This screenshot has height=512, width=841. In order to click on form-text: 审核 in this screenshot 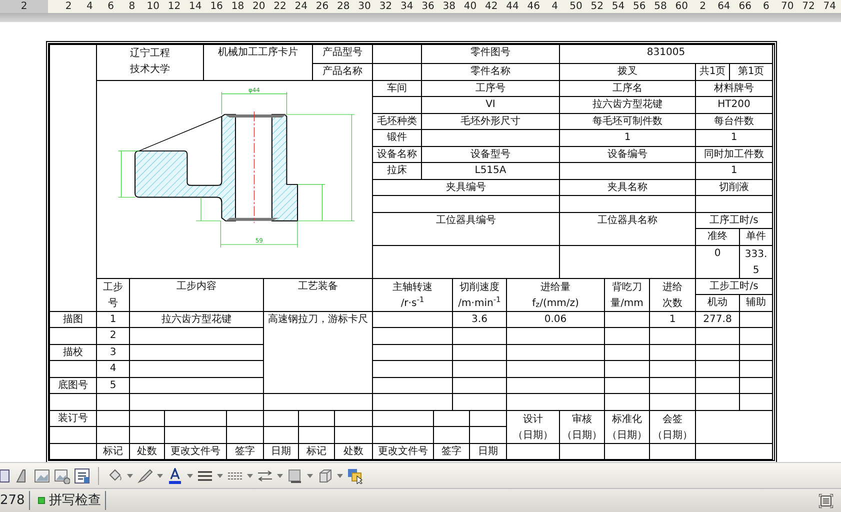, I will do `click(582, 419)`.